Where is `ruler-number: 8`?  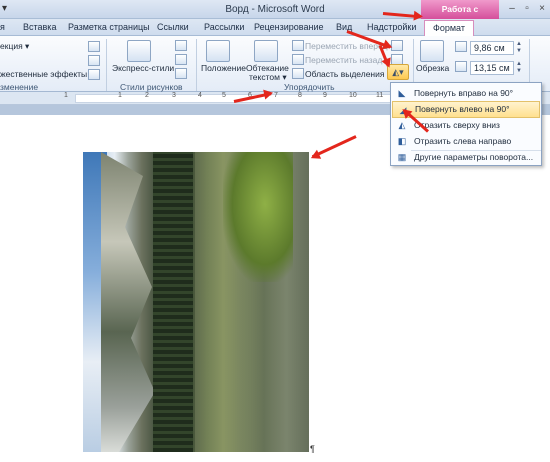 ruler-number: 8 is located at coordinates (300, 95).